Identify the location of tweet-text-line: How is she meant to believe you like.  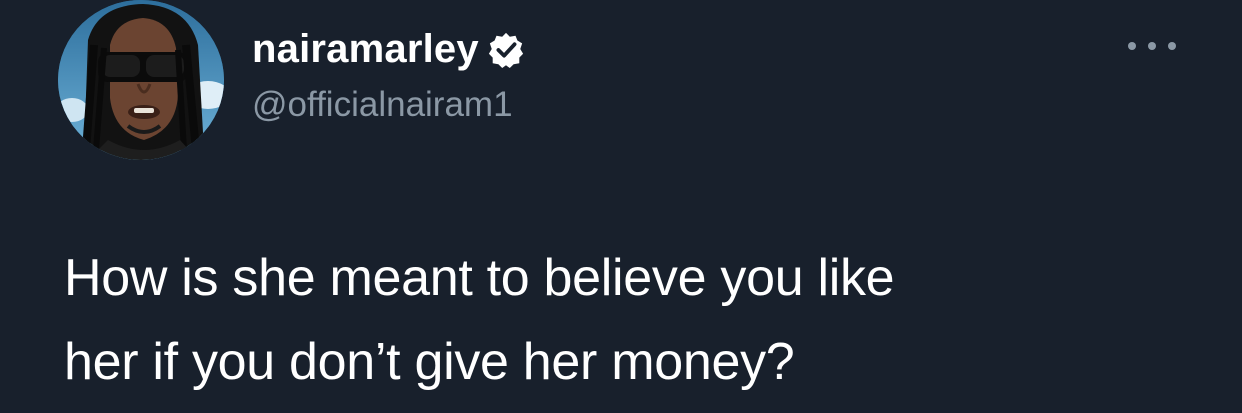
(479, 278).